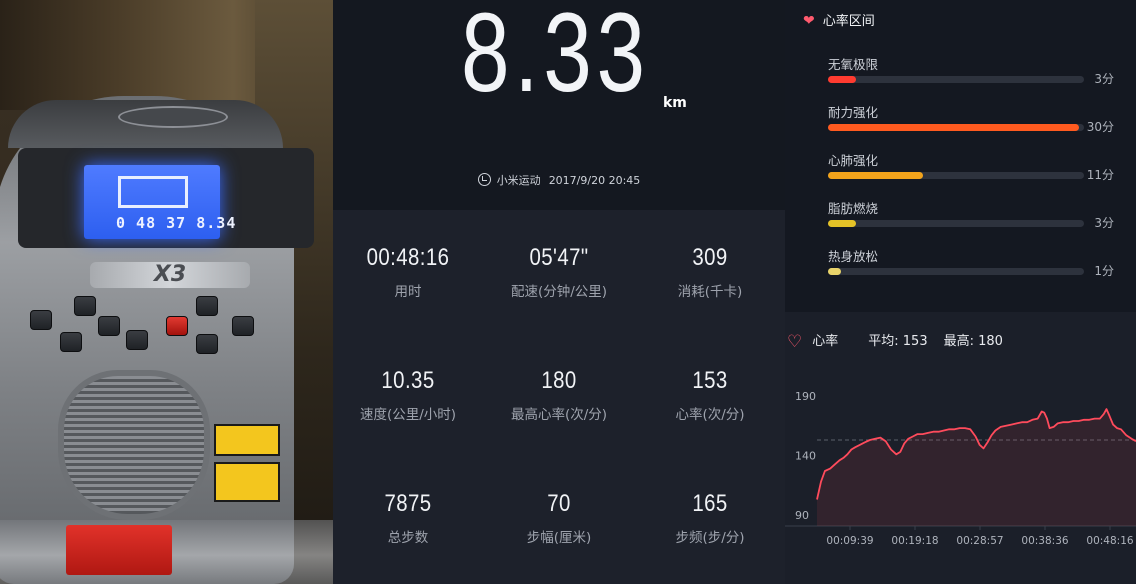  I want to click on up-key, so click(85, 306).